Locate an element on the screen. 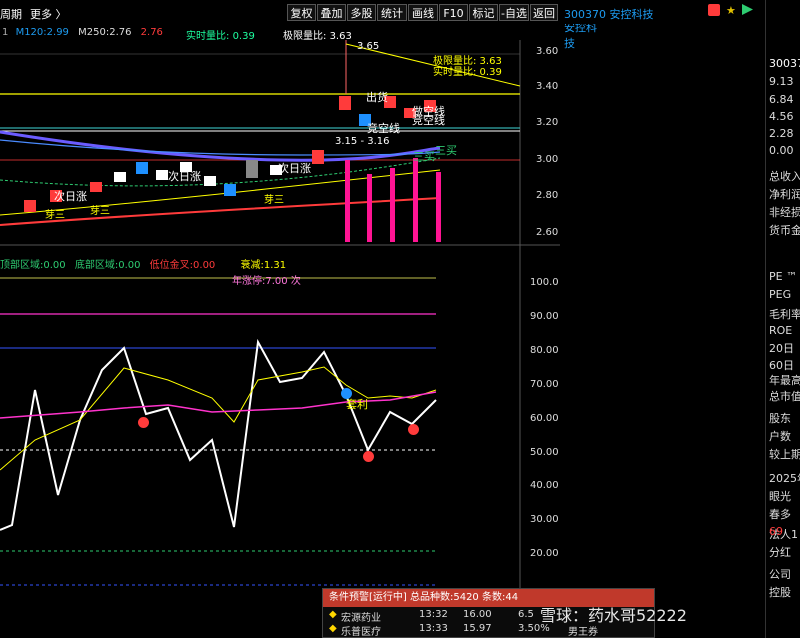 This screenshot has width=800, height=638. rp-item: 60日 is located at coordinates (781, 365).